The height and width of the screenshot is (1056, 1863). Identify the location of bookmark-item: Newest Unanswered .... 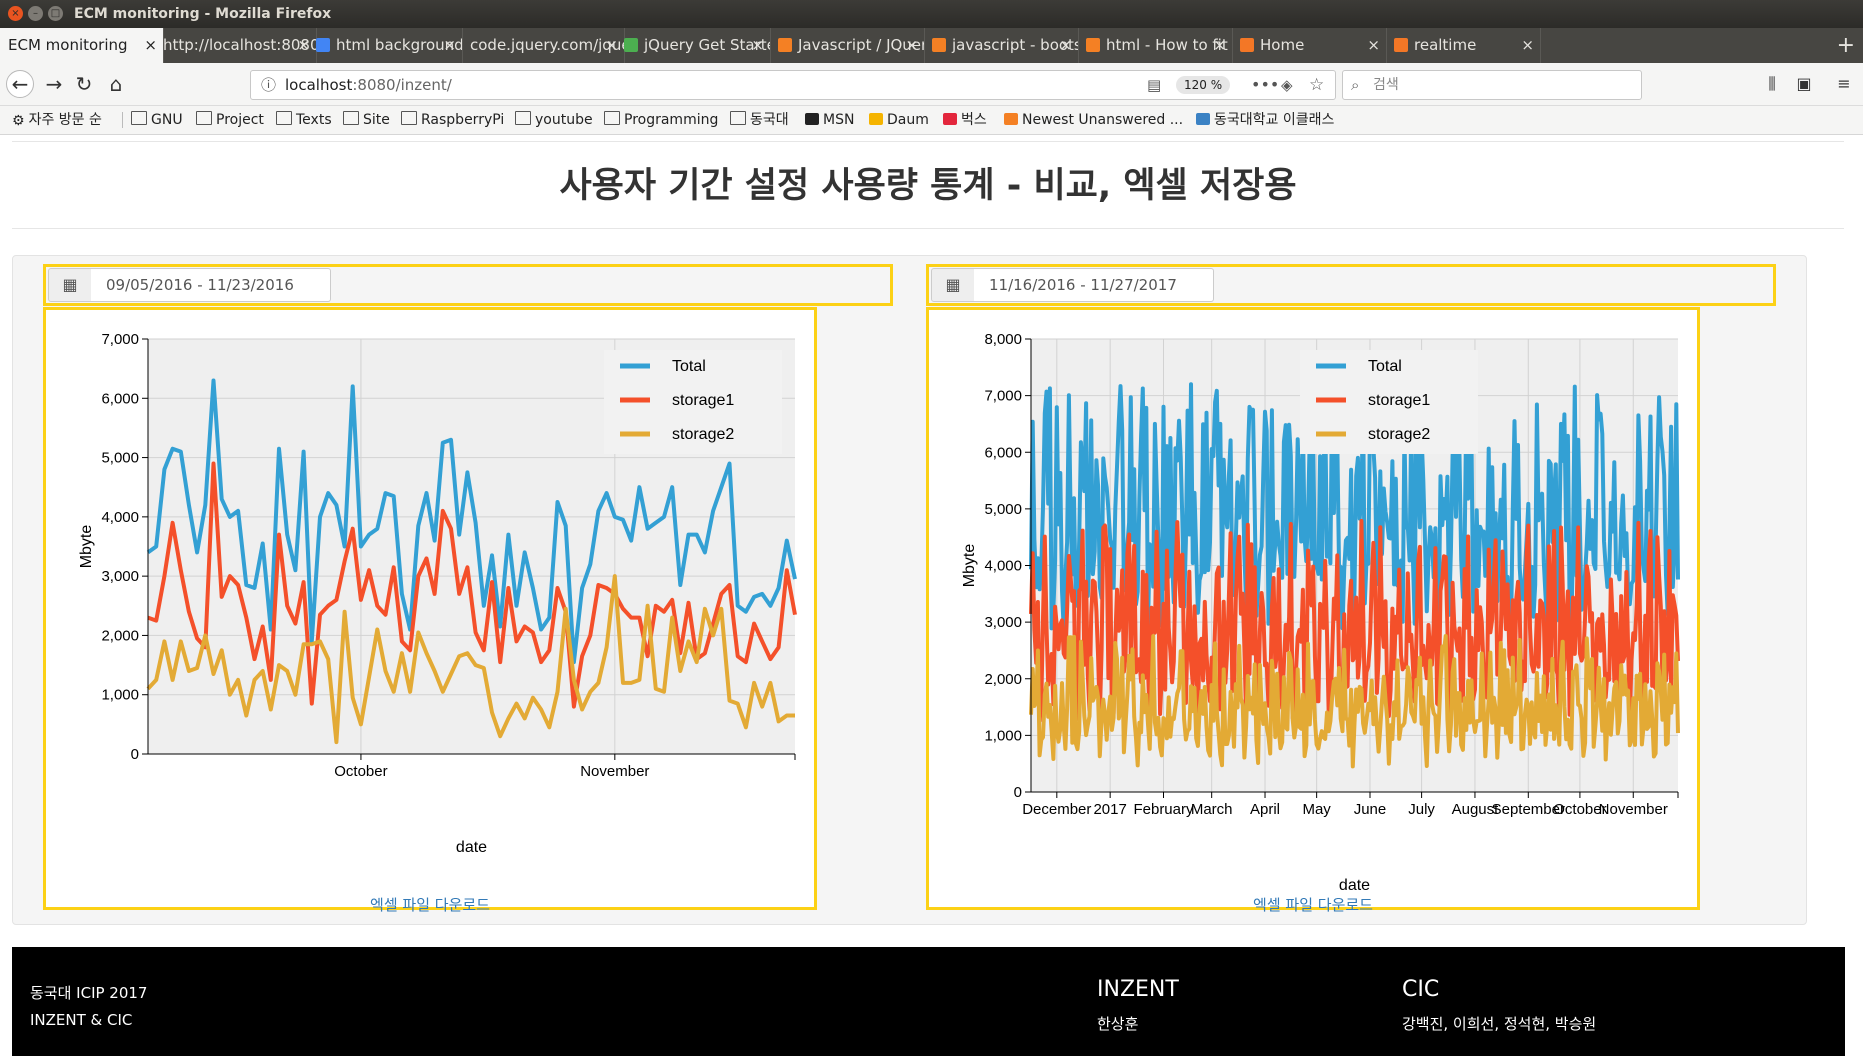
(1093, 120).